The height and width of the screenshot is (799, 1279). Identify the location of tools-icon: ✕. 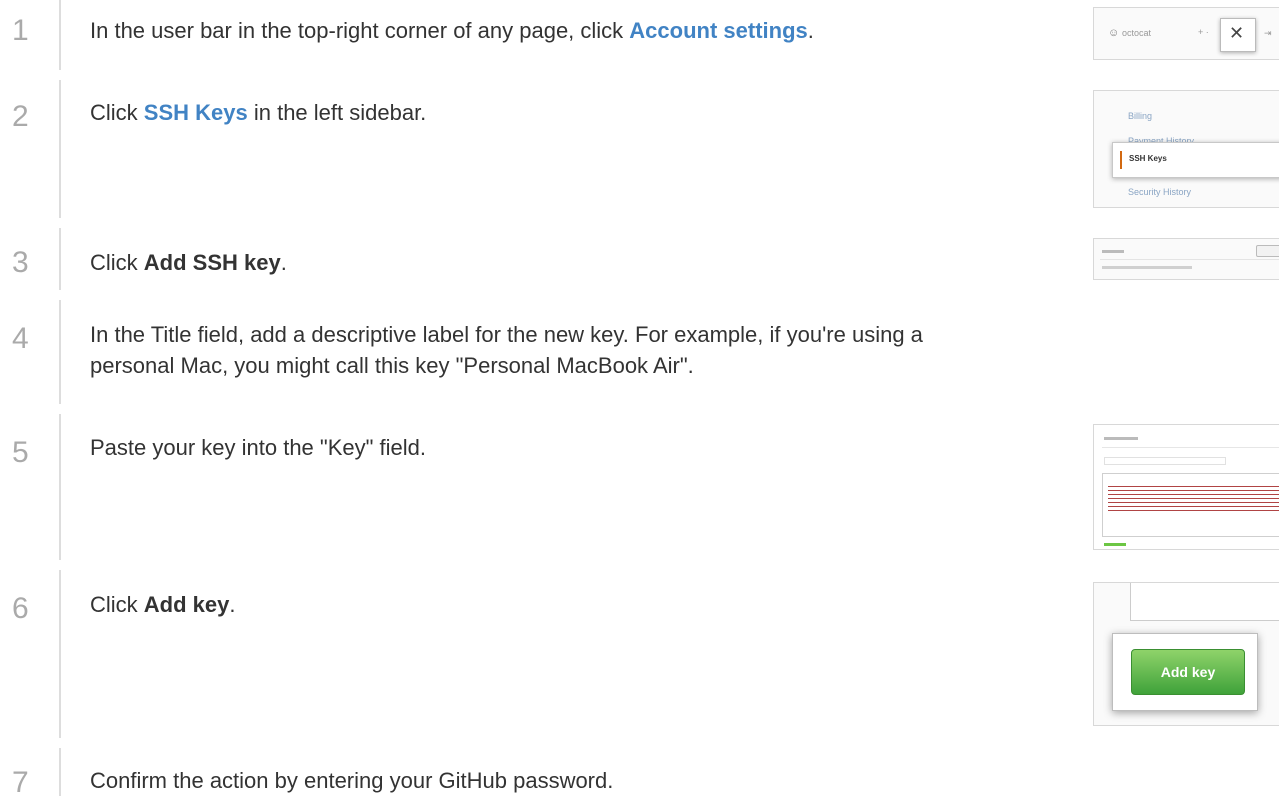
(1237, 33).